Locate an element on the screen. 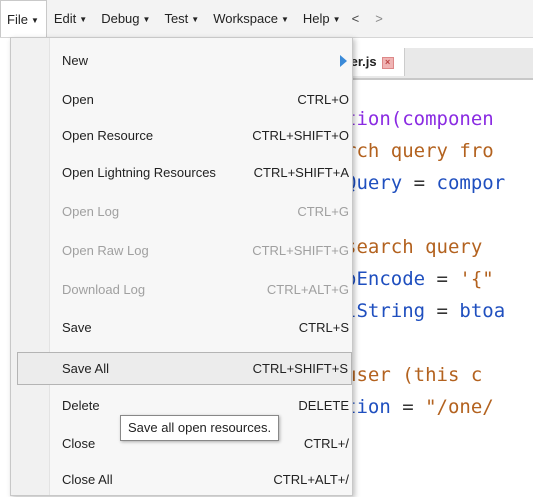  code-line: tion = "/one/ is located at coordinates (419, 407).